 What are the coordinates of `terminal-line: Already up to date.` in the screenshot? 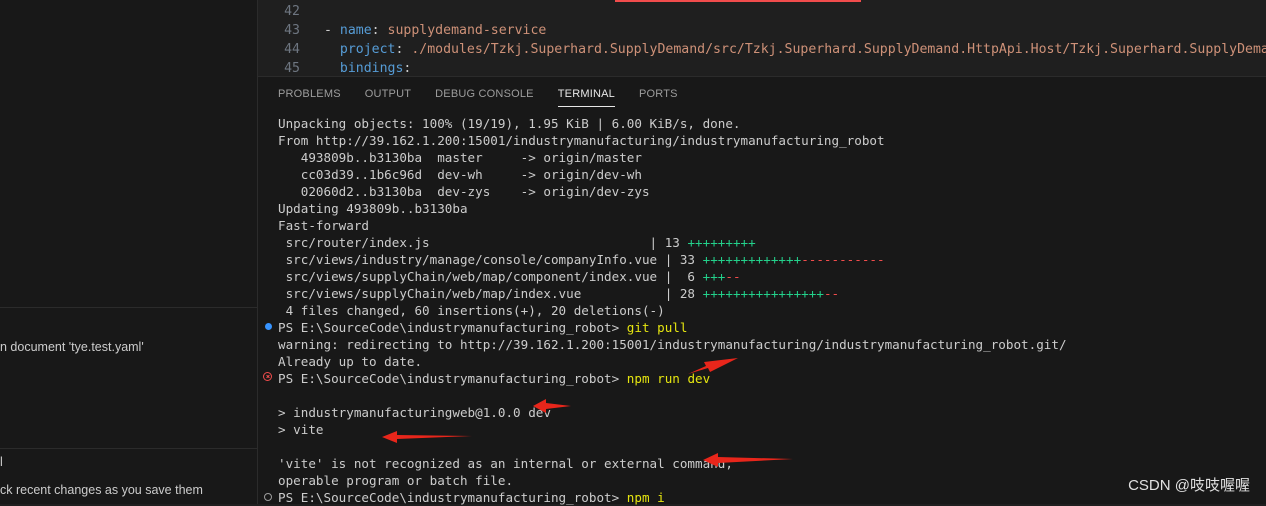 It's located at (350, 361).